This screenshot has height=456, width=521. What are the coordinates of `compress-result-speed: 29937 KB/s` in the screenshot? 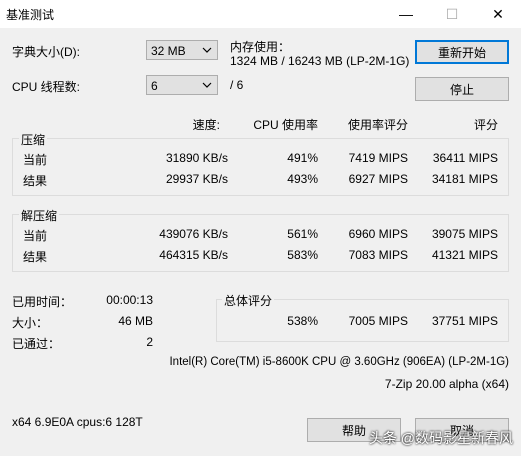 It's located at (196, 179).